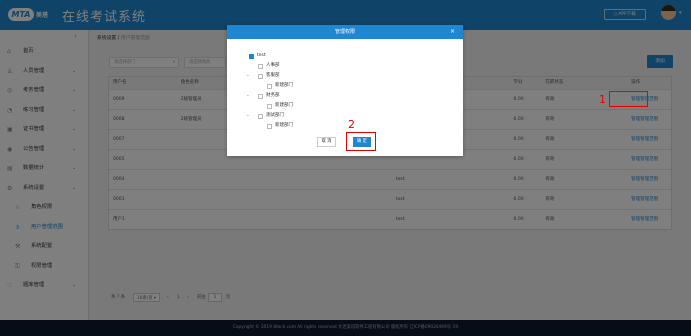 This screenshot has width=691, height=336. I want to click on dialog-title: 管理权限, so click(344, 32).